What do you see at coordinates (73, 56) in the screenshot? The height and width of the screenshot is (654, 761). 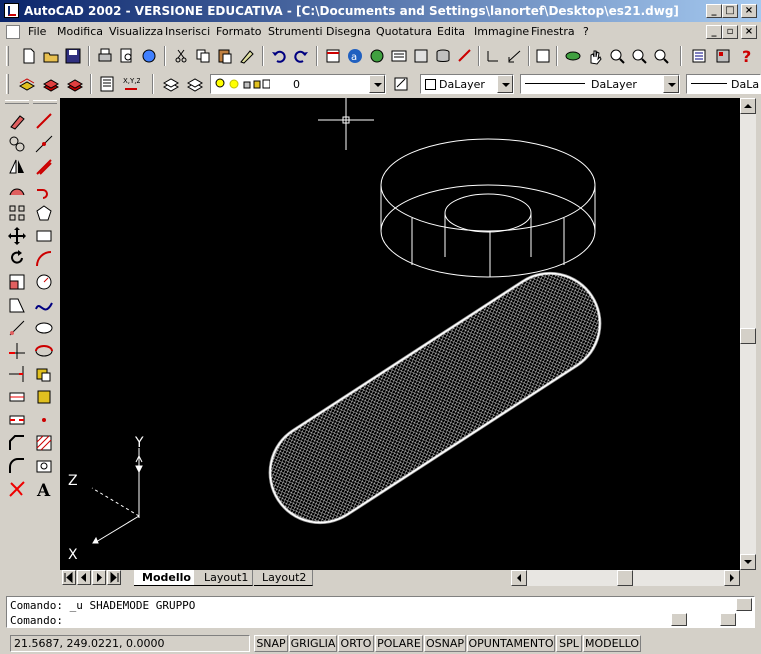 I see `save-icon` at bounding box center [73, 56].